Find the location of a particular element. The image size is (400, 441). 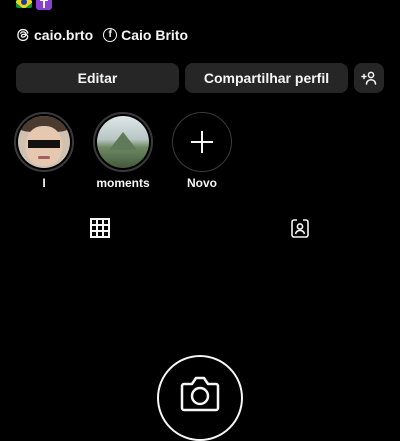

add-person-icon is located at coordinates (369, 78).